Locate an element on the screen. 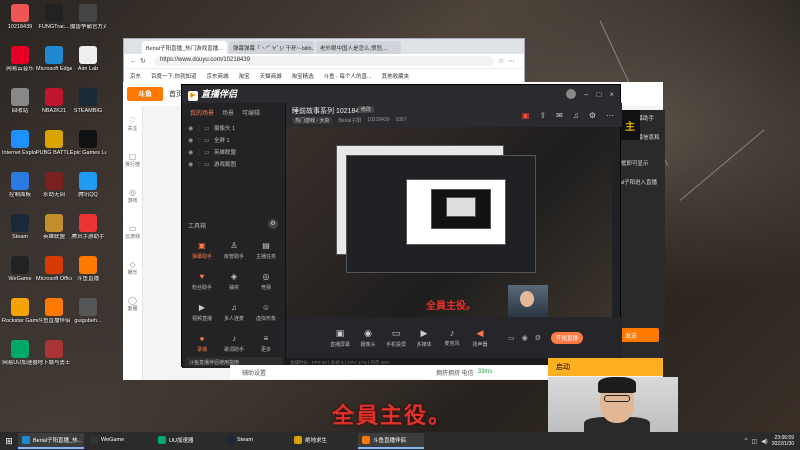 The height and width of the screenshot is (450, 800). tab-my-scene: 我的场景 is located at coordinates (202, 112).